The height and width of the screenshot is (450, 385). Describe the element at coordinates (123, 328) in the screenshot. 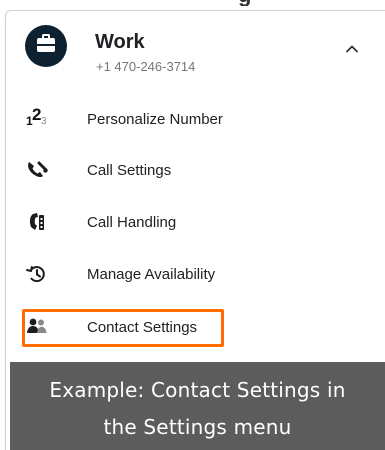

I see `contact-settings-highlight` at that location.